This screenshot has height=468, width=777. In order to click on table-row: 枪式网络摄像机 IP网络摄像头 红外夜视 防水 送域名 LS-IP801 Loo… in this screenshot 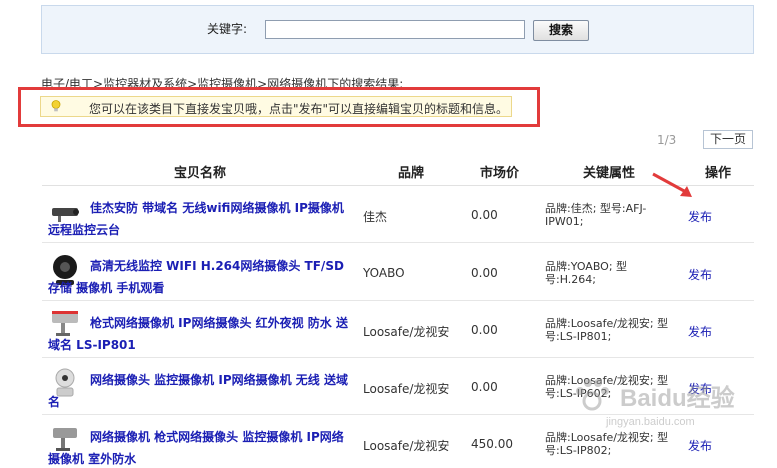, I will do `click(398, 329)`.